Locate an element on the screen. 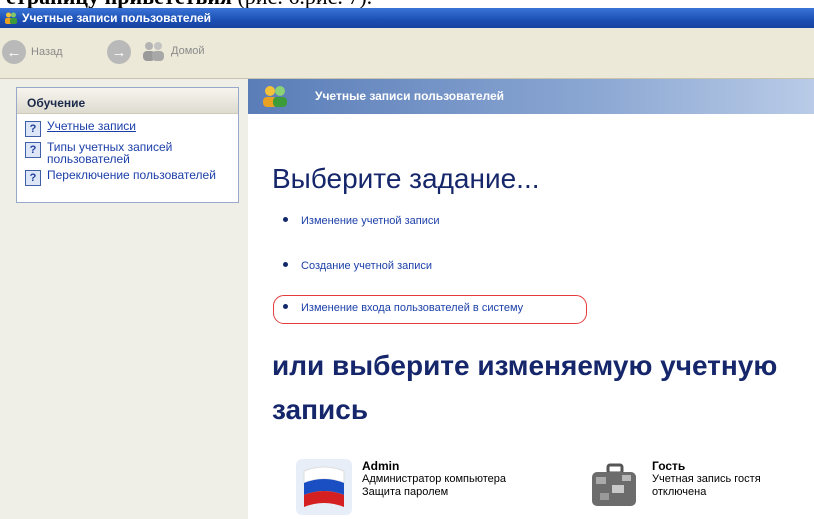  sidebar-item-account-types: ? Типы учетных записей пользователей is located at coordinates (127, 153).